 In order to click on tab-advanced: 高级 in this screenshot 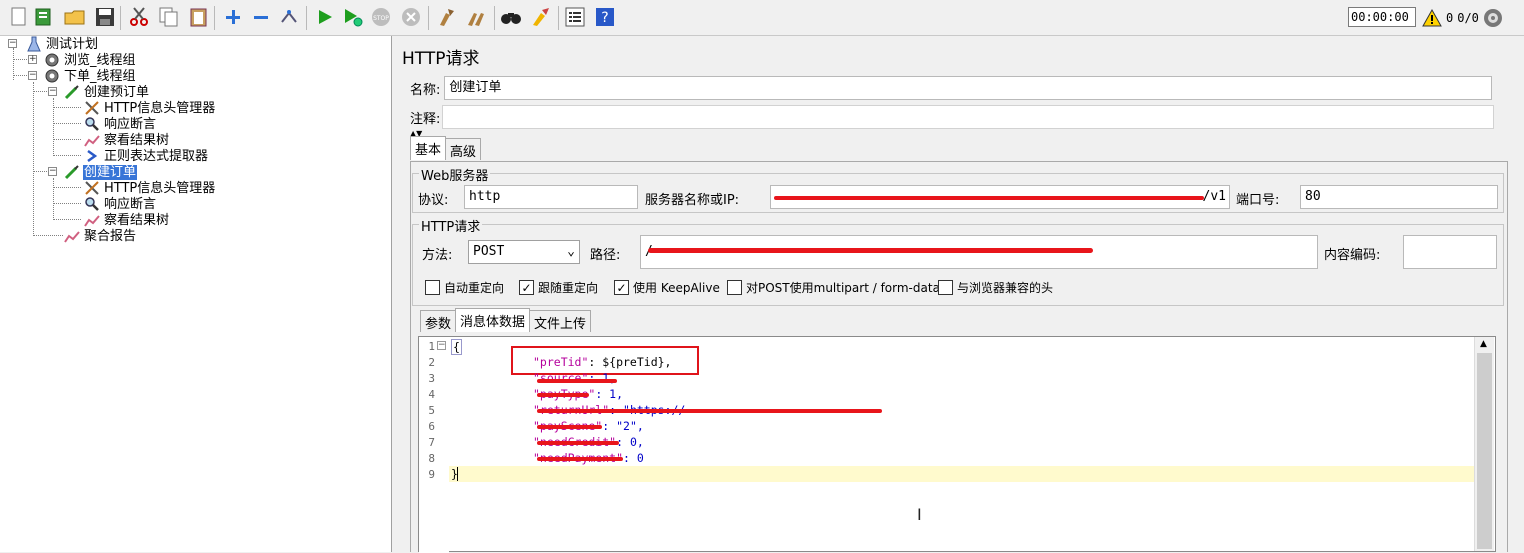, I will do `click(463, 149)`.